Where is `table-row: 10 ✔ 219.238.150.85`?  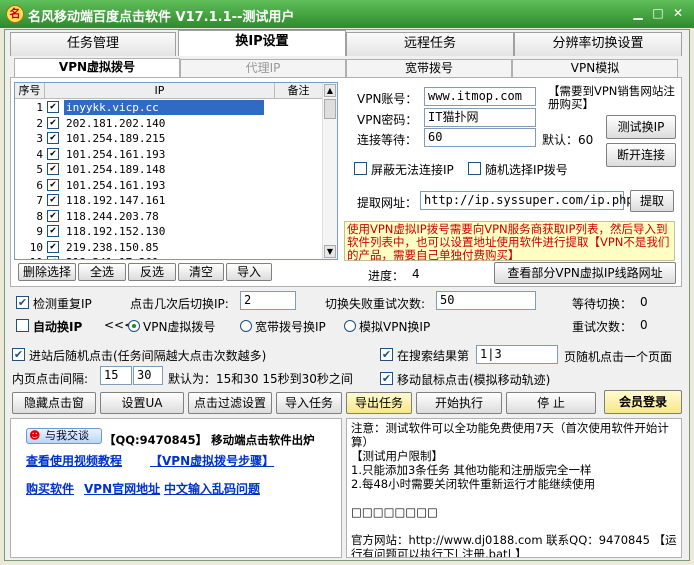 table-row: 10 ✔ 219.238.150.85 is located at coordinates (169, 248).